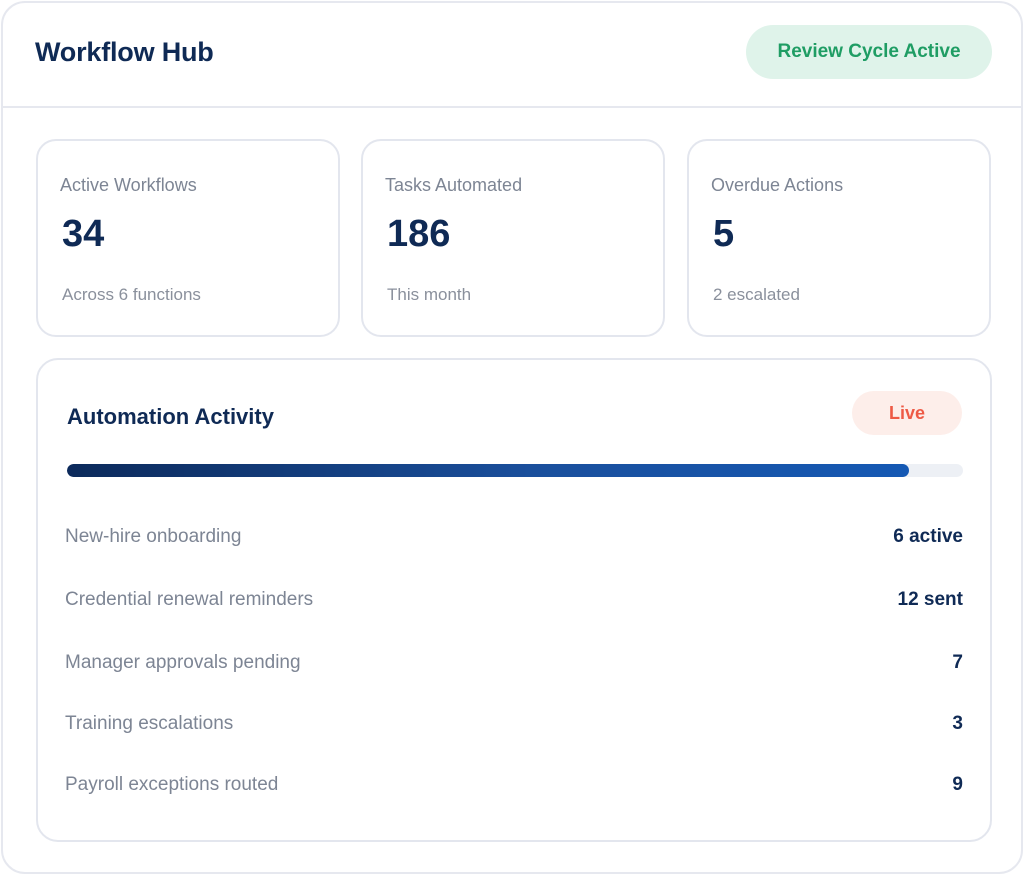 This screenshot has width=1024, height=875. Describe the element at coordinates (514, 537) in the screenshot. I see `list-item: New-hire onboarding 6 active` at that location.